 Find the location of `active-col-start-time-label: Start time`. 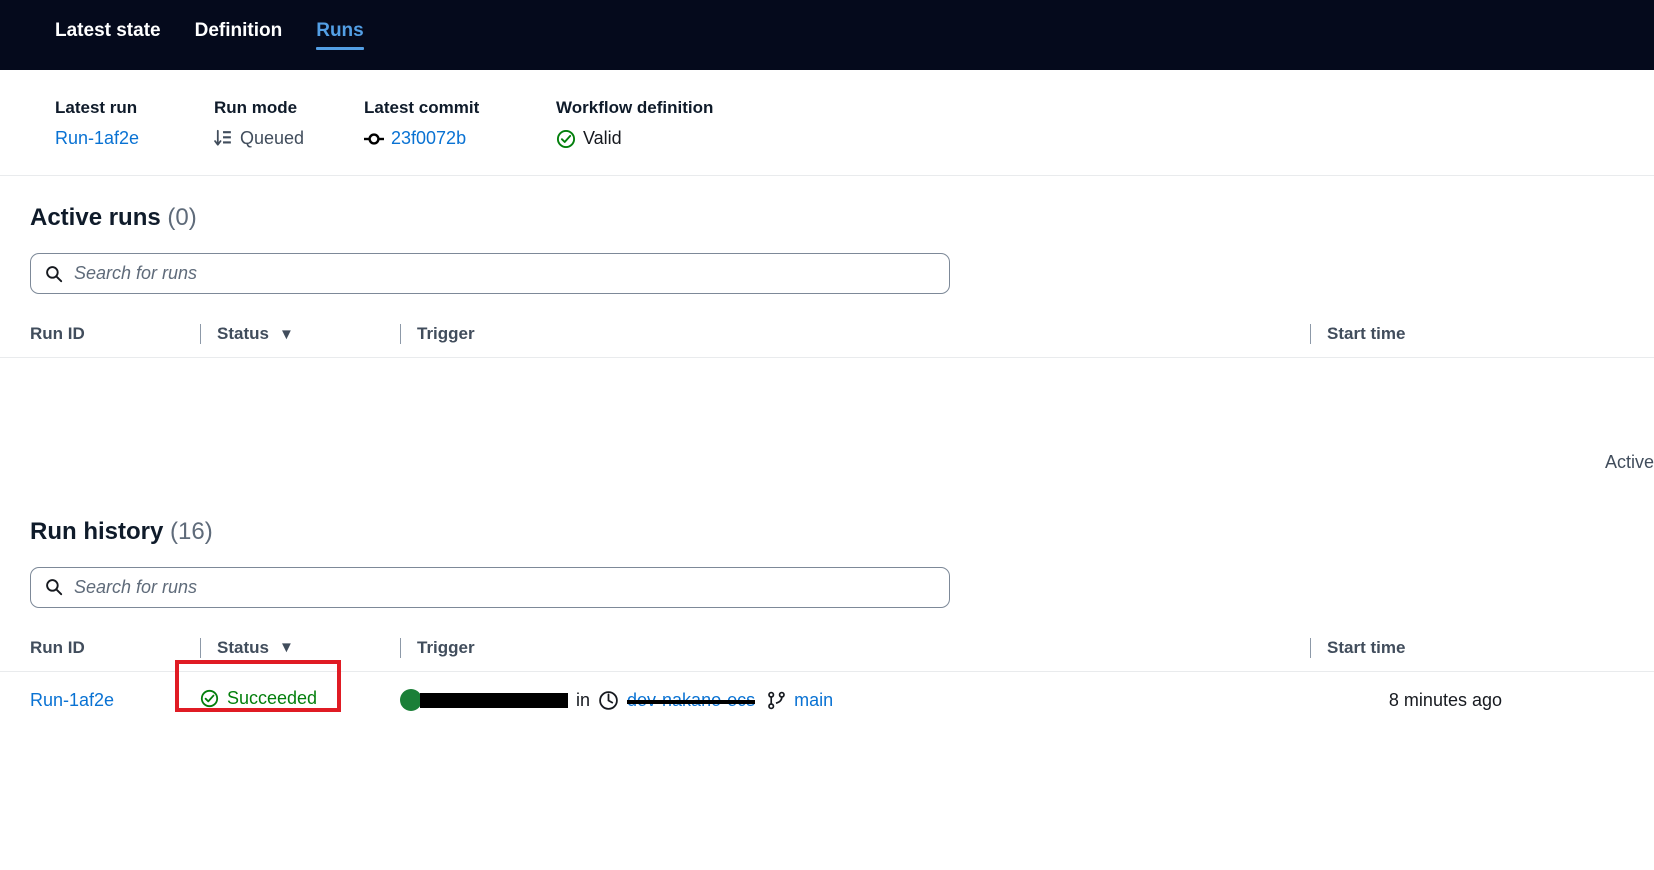

active-col-start-time-label: Start time is located at coordinates (1366, 333).